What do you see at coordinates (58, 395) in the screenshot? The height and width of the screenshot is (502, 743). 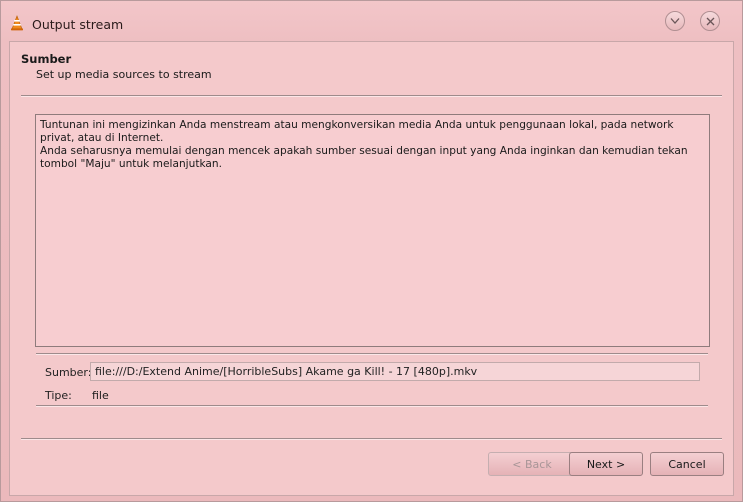 I see `type-label: Tipe:` at bounding box center [58, 395].